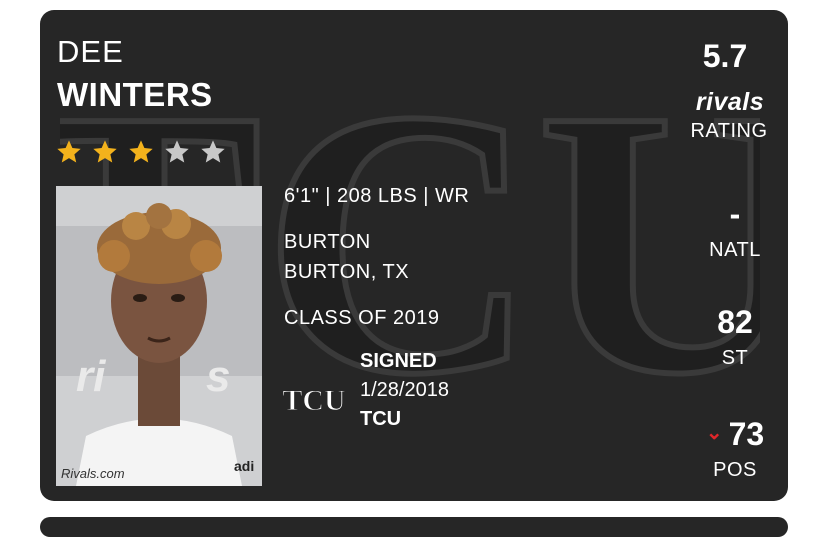  Describe the element at coordinates (398, 361) in the screenshot. I see `commitment-status: SIGNED` at that location.